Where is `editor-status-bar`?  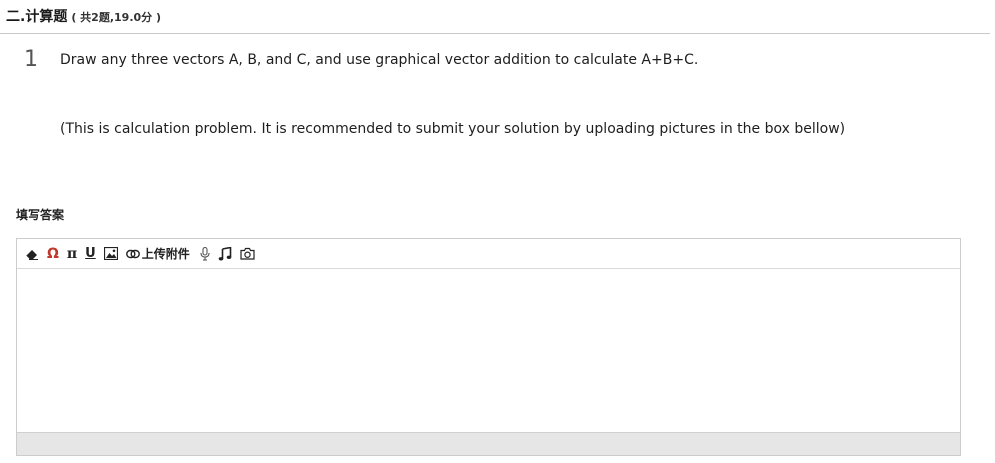
editor-status-bar is located at coordinates (488, 443).